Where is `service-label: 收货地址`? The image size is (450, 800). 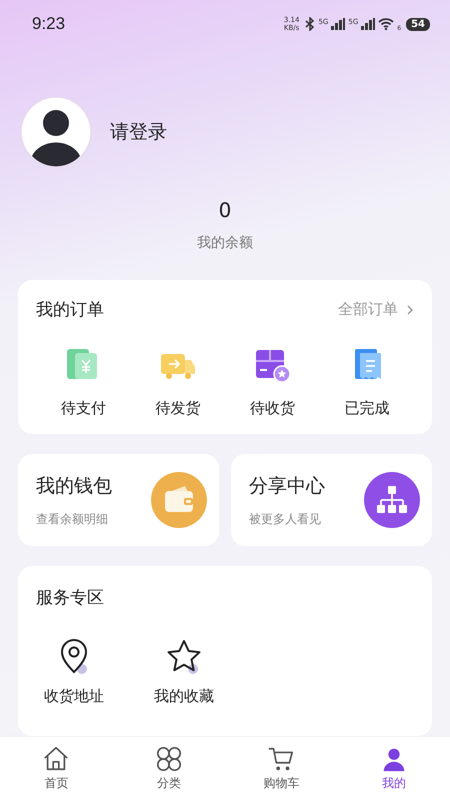 service-label: 收货地址 is located at coordinates (74, 696).